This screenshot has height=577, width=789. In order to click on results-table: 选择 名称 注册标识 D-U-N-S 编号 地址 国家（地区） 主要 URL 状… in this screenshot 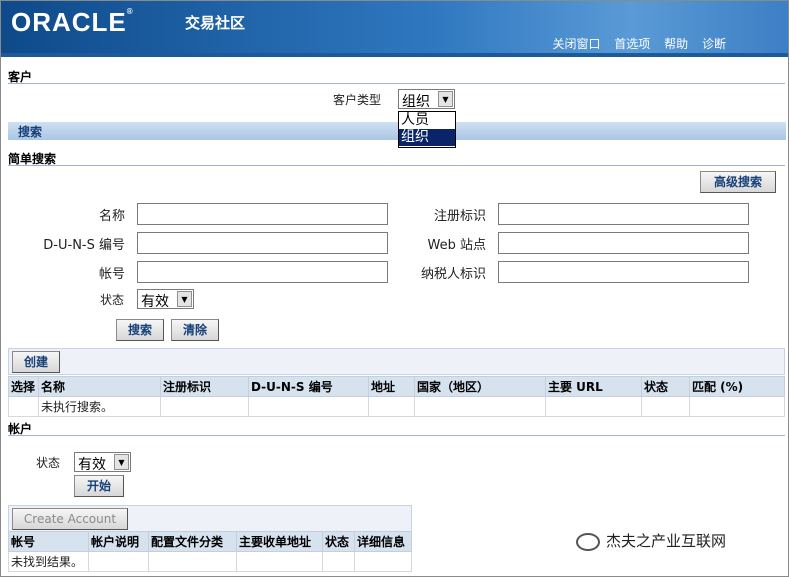, I will do `click(396, 396)`.